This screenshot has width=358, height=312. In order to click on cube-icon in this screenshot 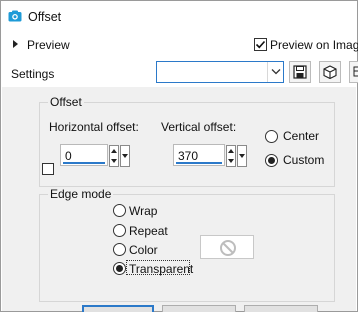, I will do `click(330, 72)`.